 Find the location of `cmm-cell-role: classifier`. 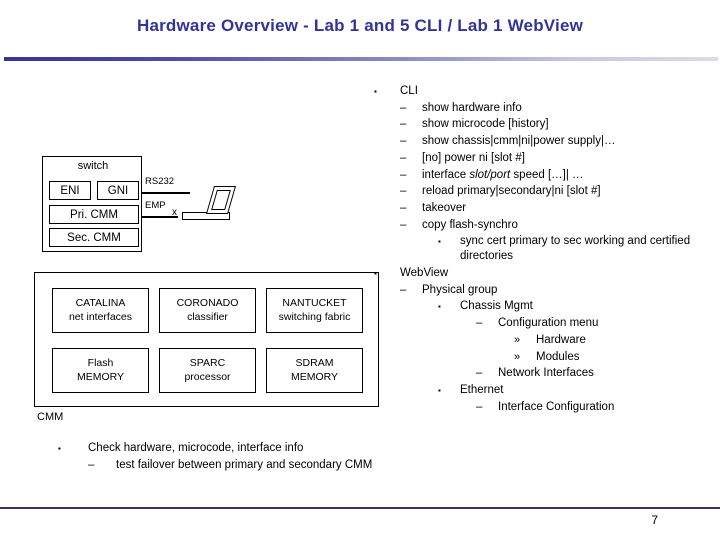

cmm-cell-role: classifier is located at coordinates (207, 316).